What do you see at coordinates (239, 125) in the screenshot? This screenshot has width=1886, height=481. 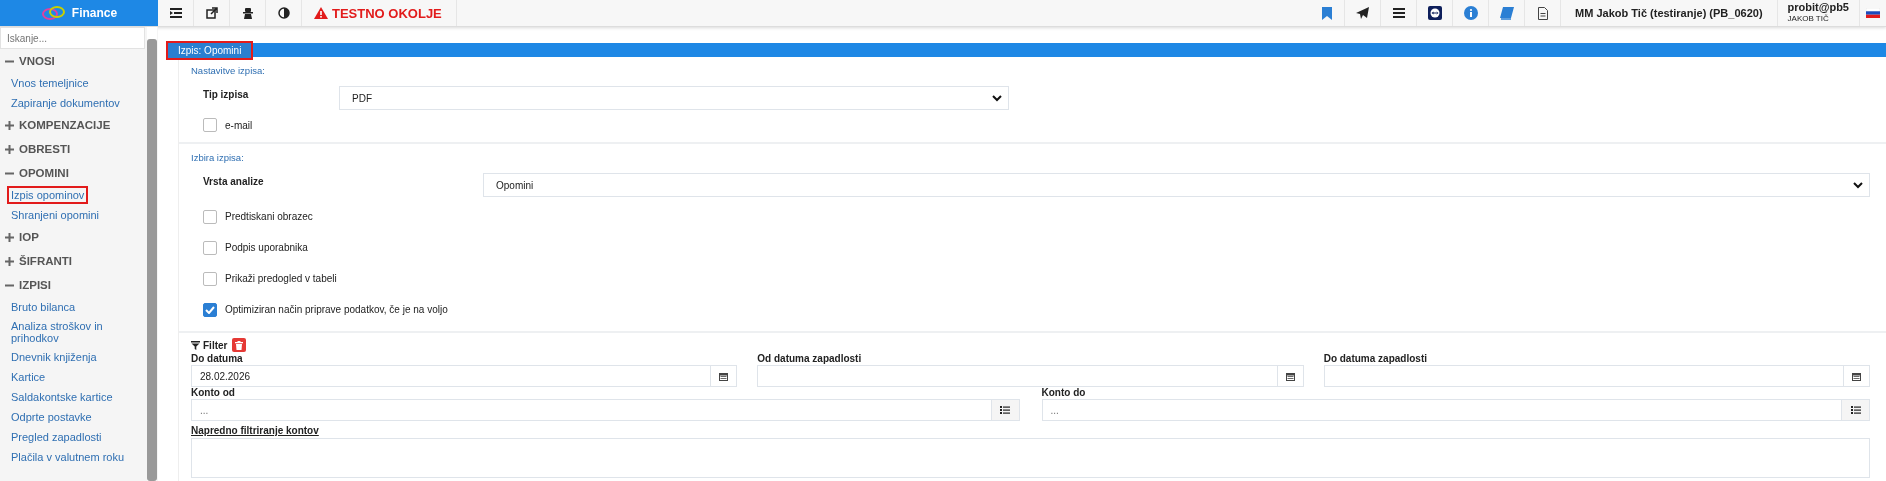 I see `checkbox-label: e-mail` at bounding box center [239, 125].